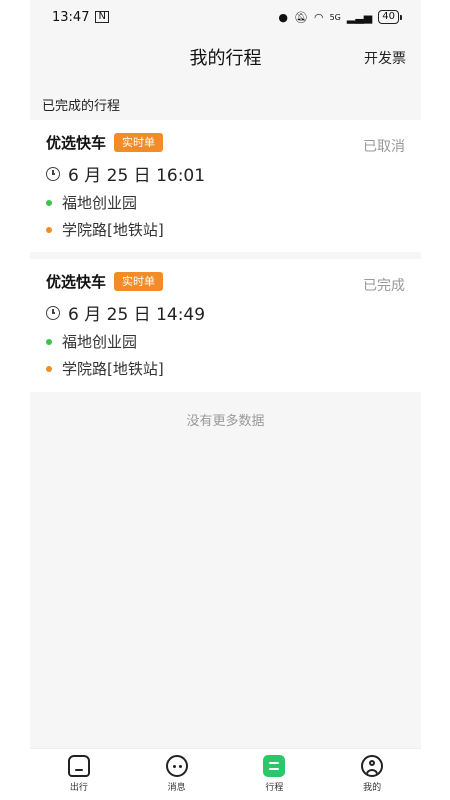 This screenshot has height=800, width=450. What do you see at coordinates (137, 315) in the screenshot?
I see `trip-time: 6 月 25 日 14:49` at bounding box center [137, 315].